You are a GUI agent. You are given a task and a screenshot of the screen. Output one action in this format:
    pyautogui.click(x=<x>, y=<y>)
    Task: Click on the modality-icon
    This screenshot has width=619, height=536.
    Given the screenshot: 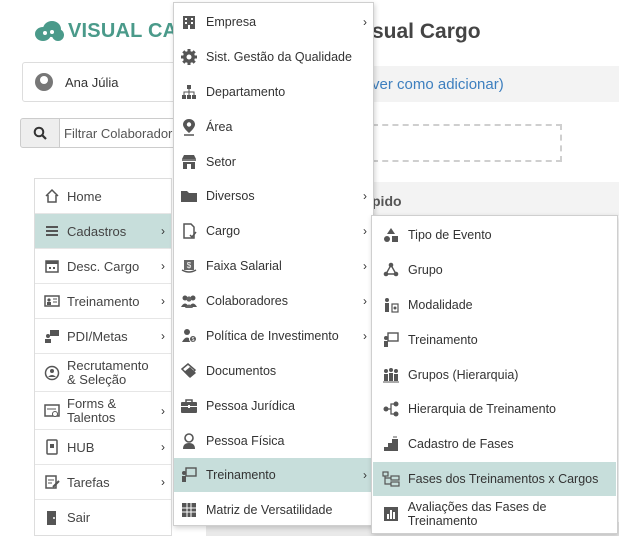 What is the action you would take?
    pyautogui.click(x=391, y=305)
    